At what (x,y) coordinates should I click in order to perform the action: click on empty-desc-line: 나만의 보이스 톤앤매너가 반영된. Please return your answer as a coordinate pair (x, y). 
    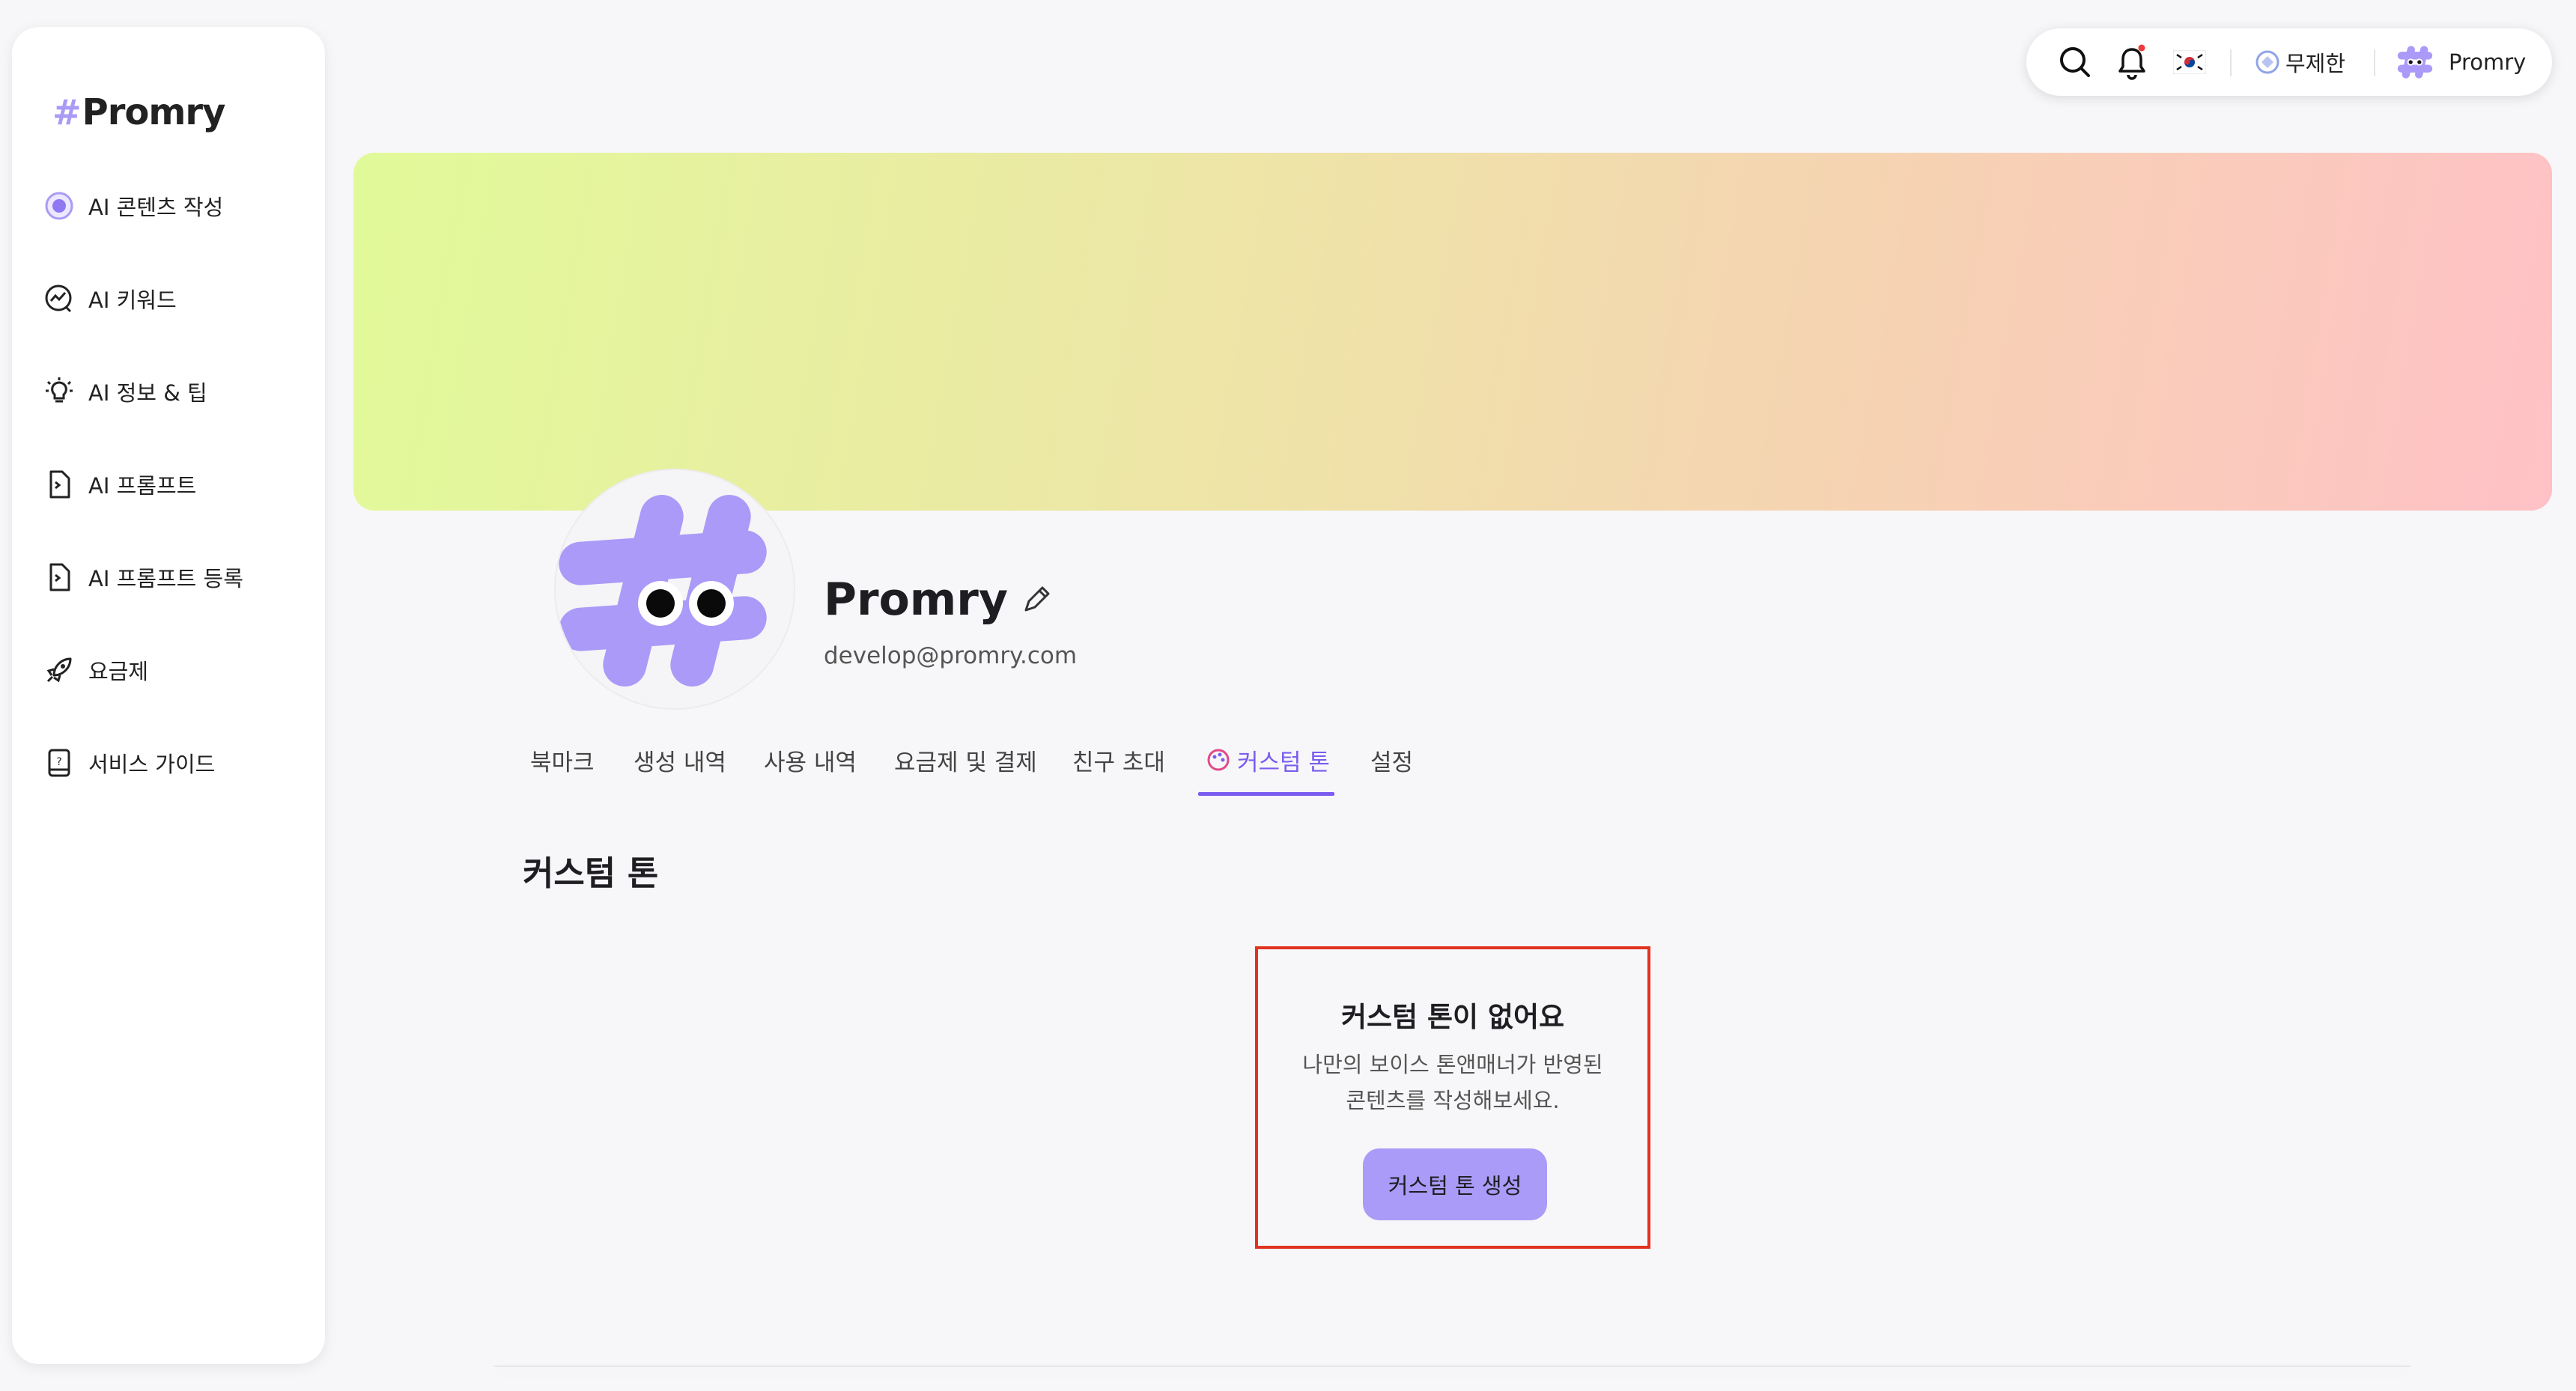
    Looking at the image, I should click on (1452, 1064).